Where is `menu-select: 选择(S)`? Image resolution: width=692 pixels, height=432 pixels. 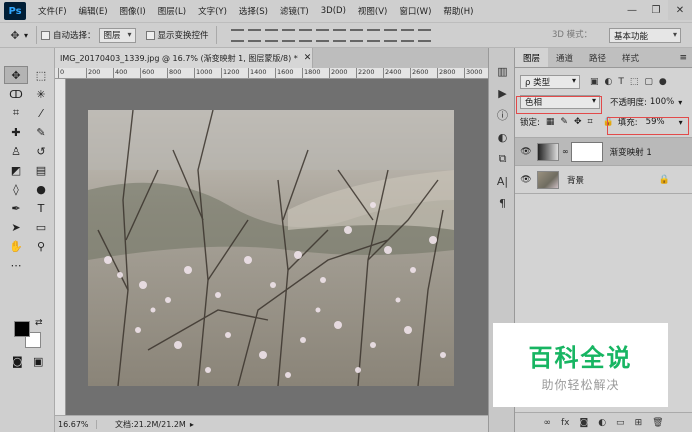
menu-select: 选择(S) is located at coordinates (253, 11).